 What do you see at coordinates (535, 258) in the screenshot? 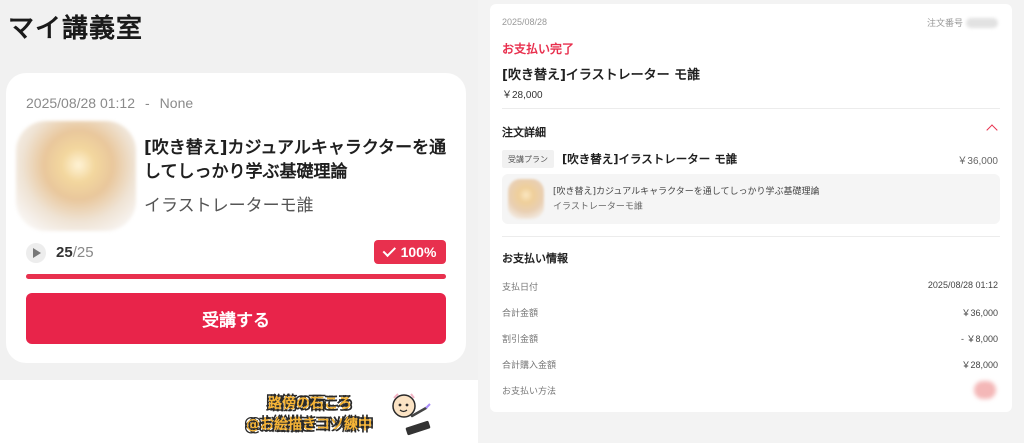
I see `payment-info-title: お支払い情報` at bounding box center [535, 258].